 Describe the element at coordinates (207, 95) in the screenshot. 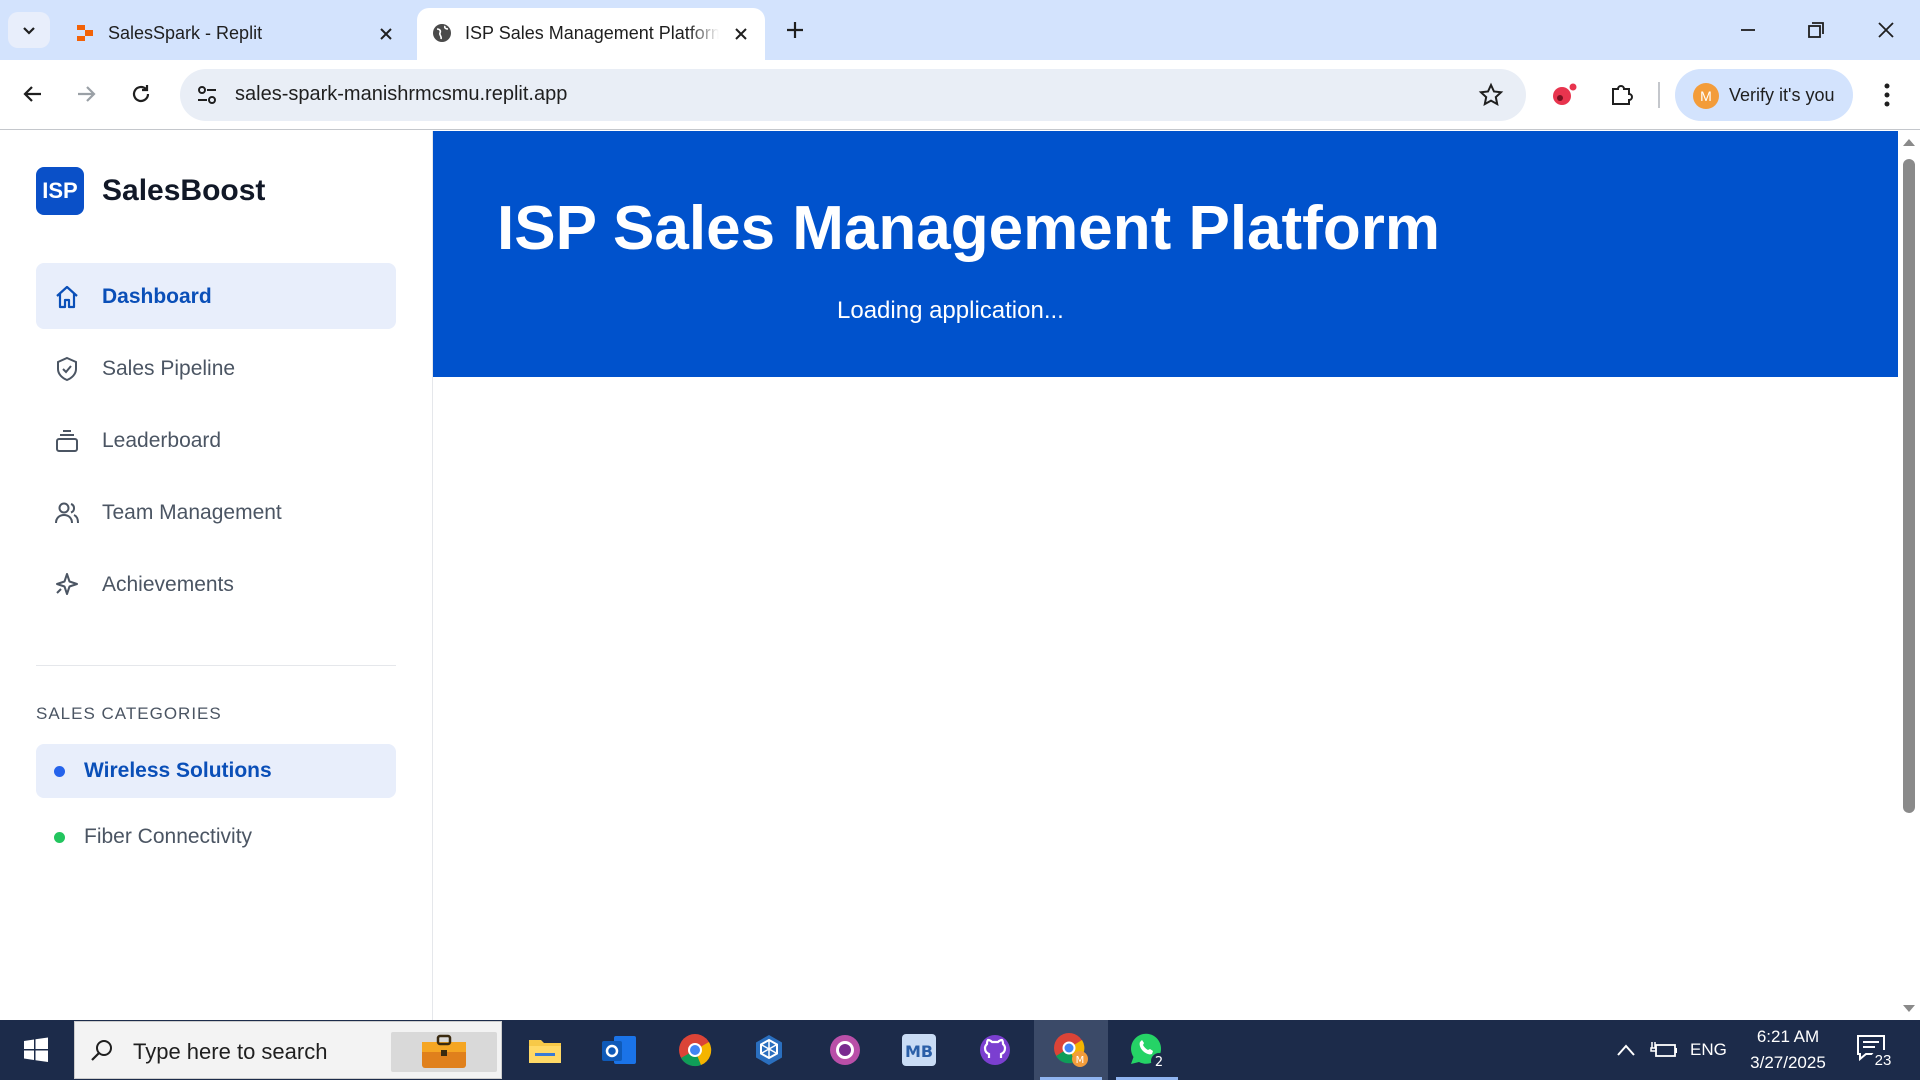

I see `site-info-icon` at that location.